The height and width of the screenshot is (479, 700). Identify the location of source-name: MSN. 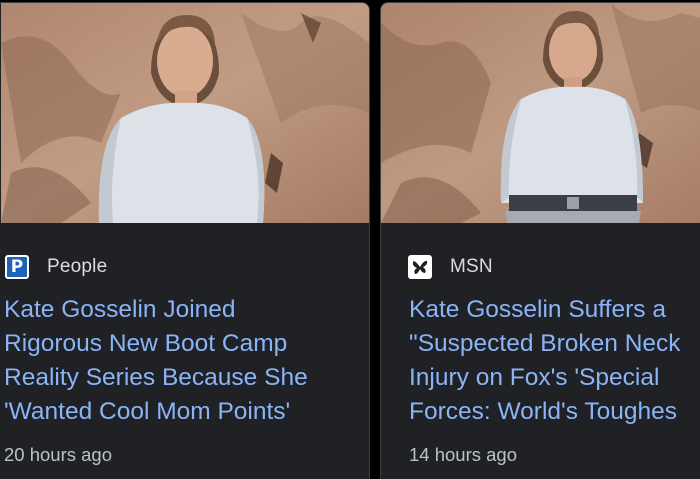
(471, 266).